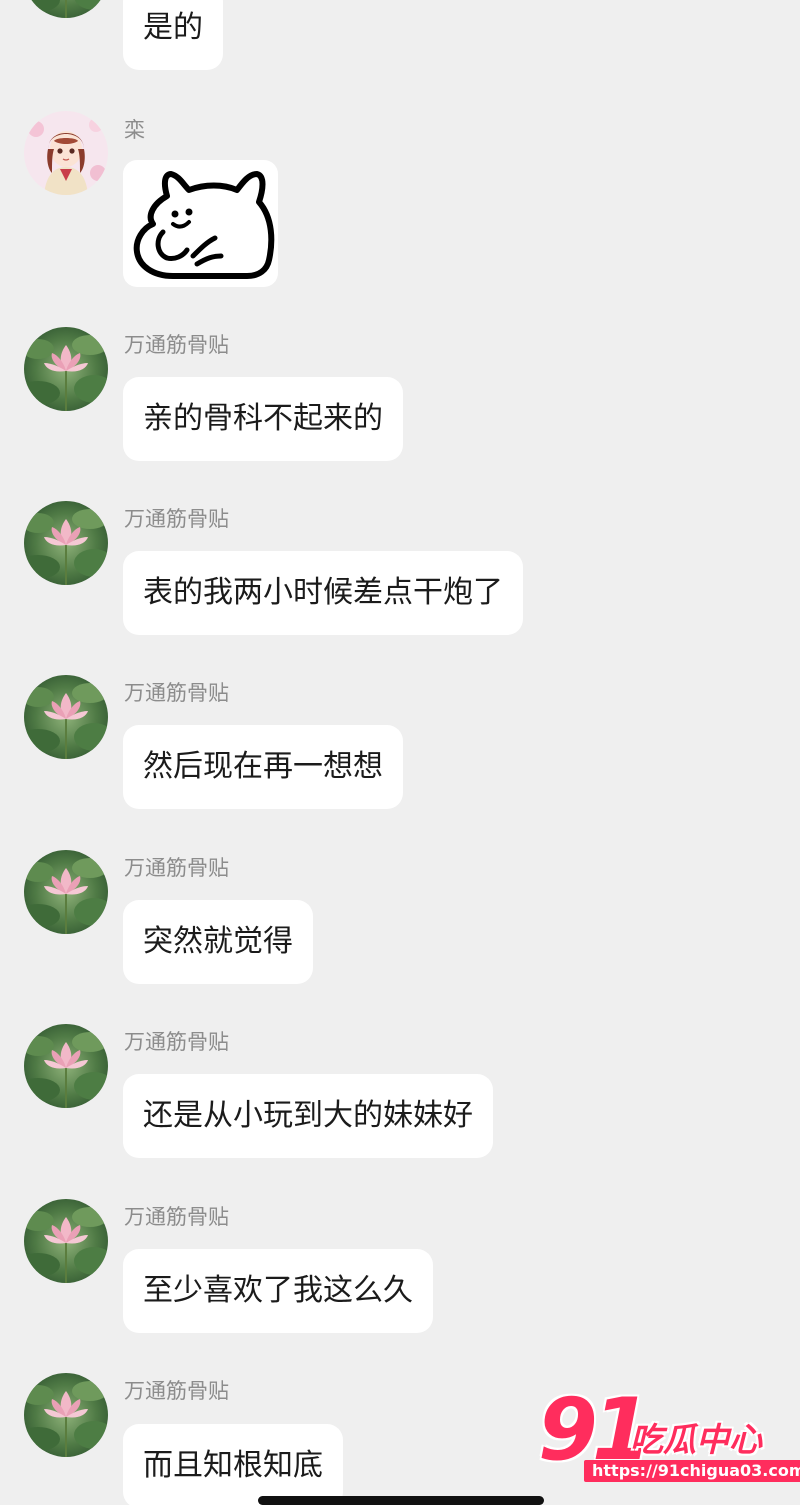 The width and height of the screenshot is (800, 1505). What do you see at coordinates (692, 1471) in the screenshot?
I see `watermark-url: https://91chigua03.com` at bounding box center [692, 1471].